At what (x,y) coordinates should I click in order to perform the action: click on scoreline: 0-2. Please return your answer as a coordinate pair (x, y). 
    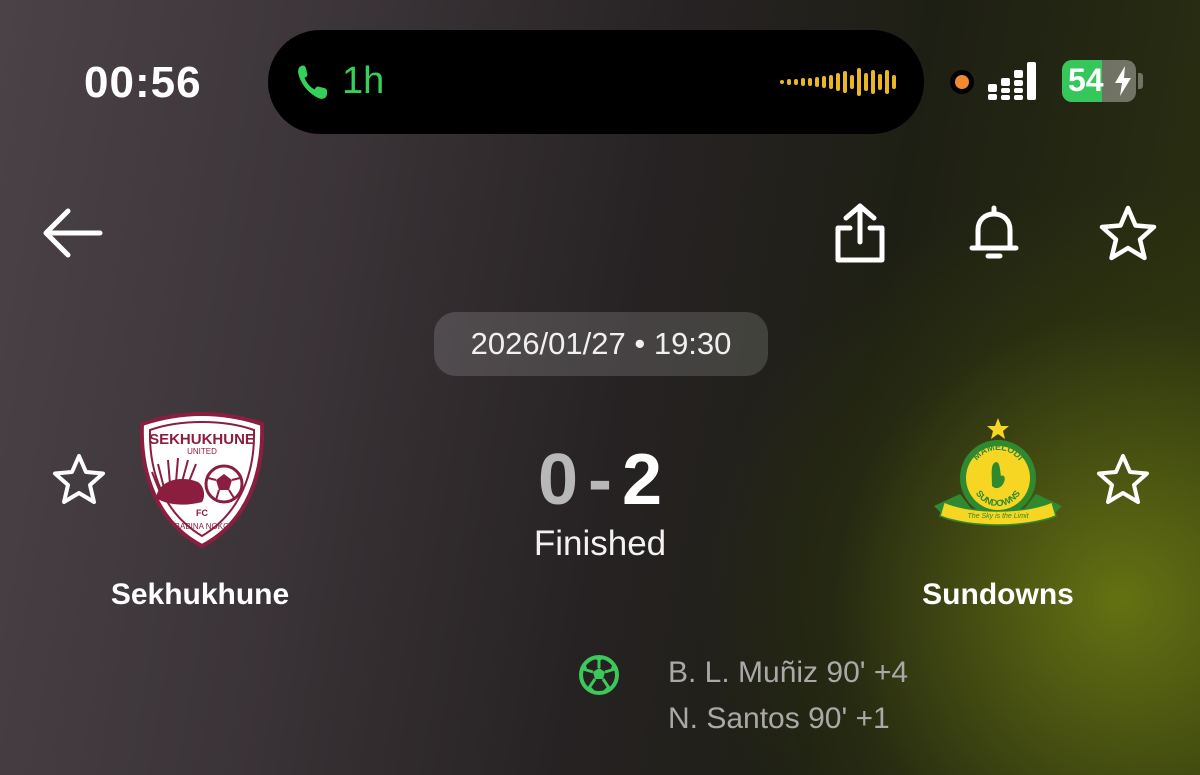
    Looking at the image, I should click on (600, 480).